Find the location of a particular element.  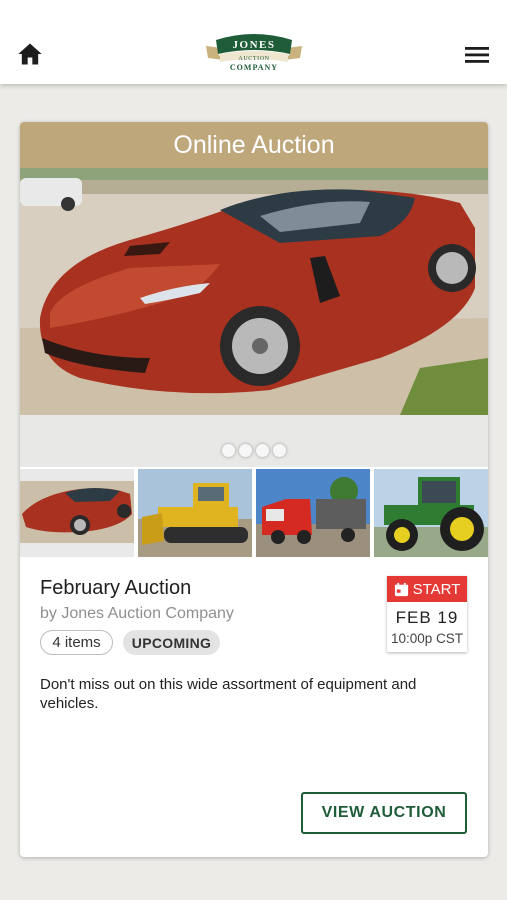

logo-auction-text: AUCTION is located at coordinates (253, 59).